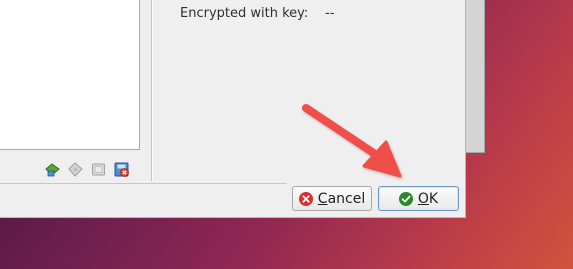  What do you see at coordinates (475, 76) in the screenshot?
I see `background-window` at bounding box center [475, 76].